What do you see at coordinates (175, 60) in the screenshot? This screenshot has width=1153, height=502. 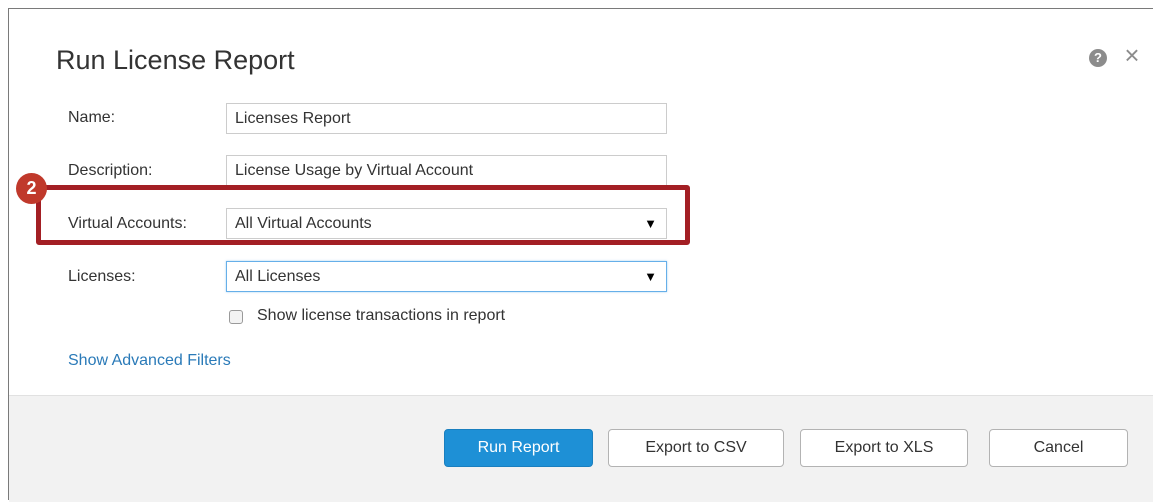 I see `dialog-title: Run License Report` at bounding box center [175, 60].